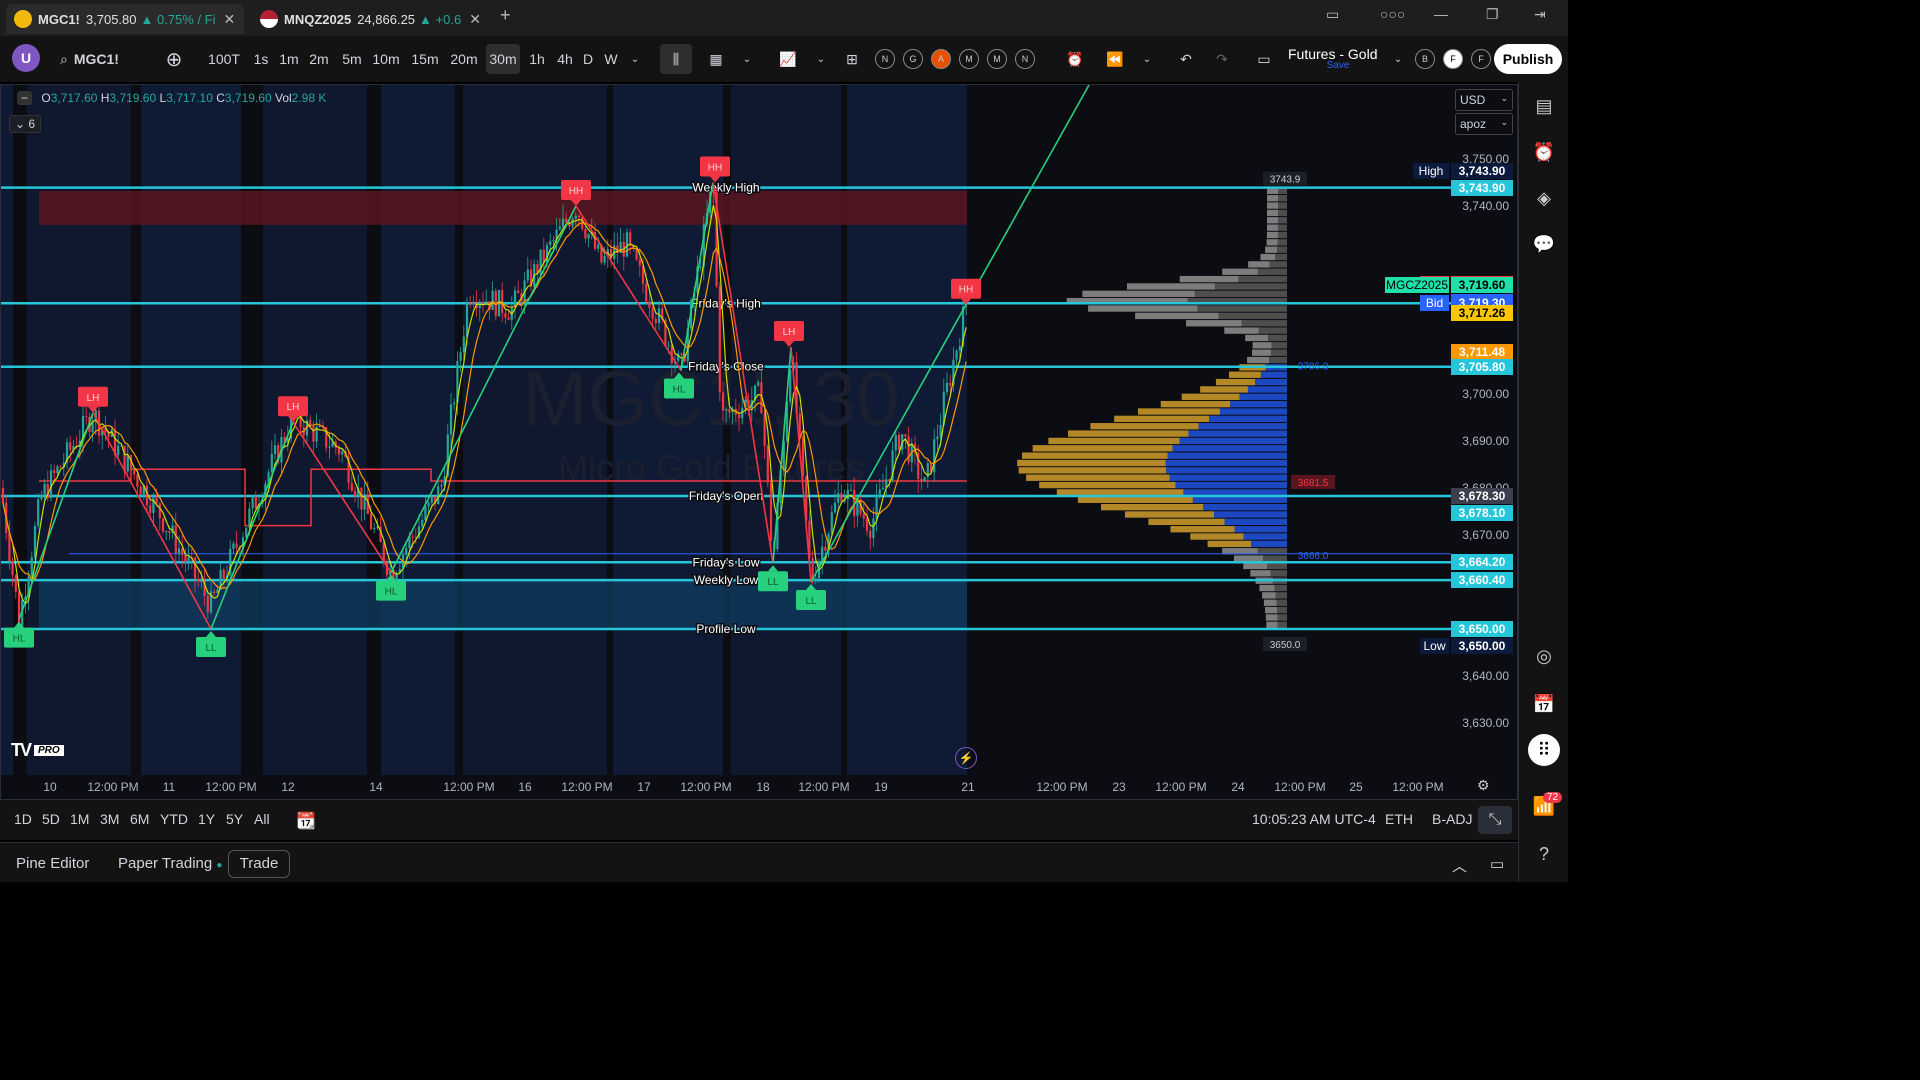 Image resolution: width=1920 pixels, height=1080 pixels. Describe the element at coordinates (79, 819) in the screenshot. I see `range-1m: 1M` at that location.